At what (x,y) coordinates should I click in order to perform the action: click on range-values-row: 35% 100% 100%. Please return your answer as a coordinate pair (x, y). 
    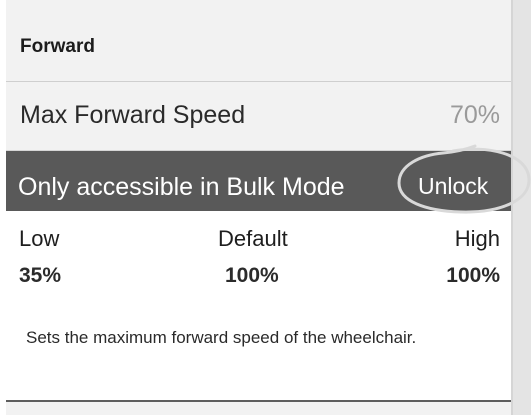
    Looking at the image, I should click on (259, 278).